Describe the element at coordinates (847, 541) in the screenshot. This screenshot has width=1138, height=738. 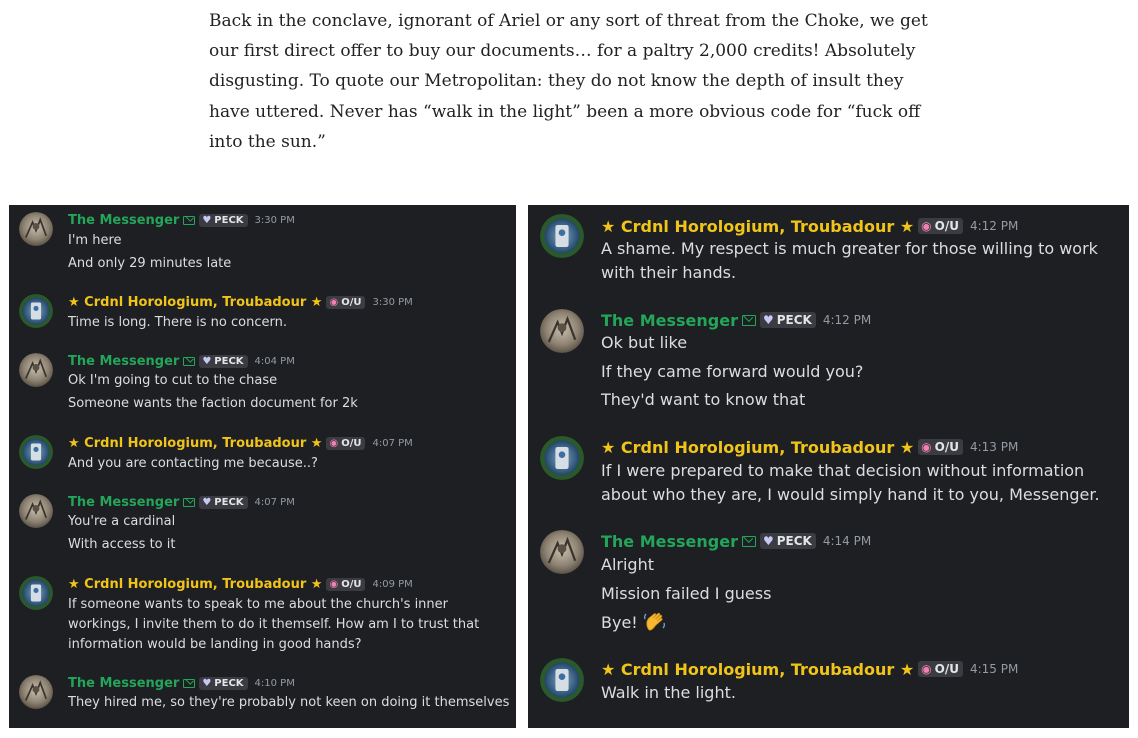
I see `timestamp: 4:14 PM` at that location.